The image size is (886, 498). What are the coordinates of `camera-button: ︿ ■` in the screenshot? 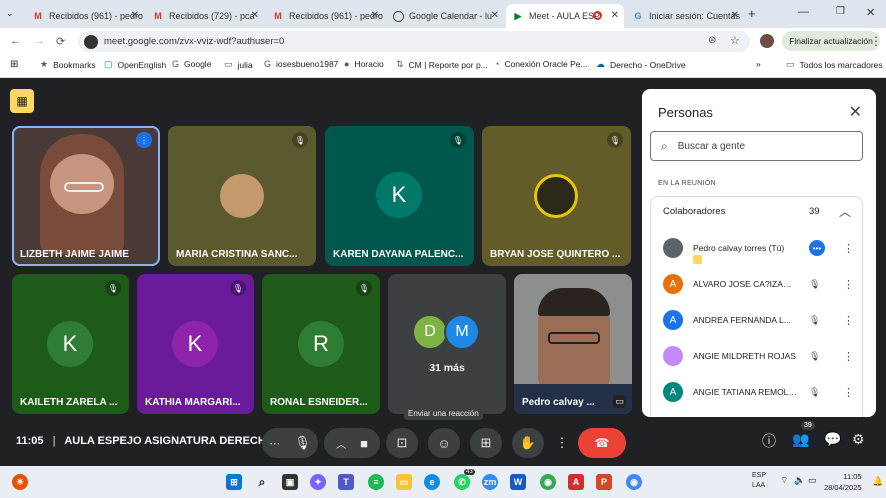 It's located at (352, 443).